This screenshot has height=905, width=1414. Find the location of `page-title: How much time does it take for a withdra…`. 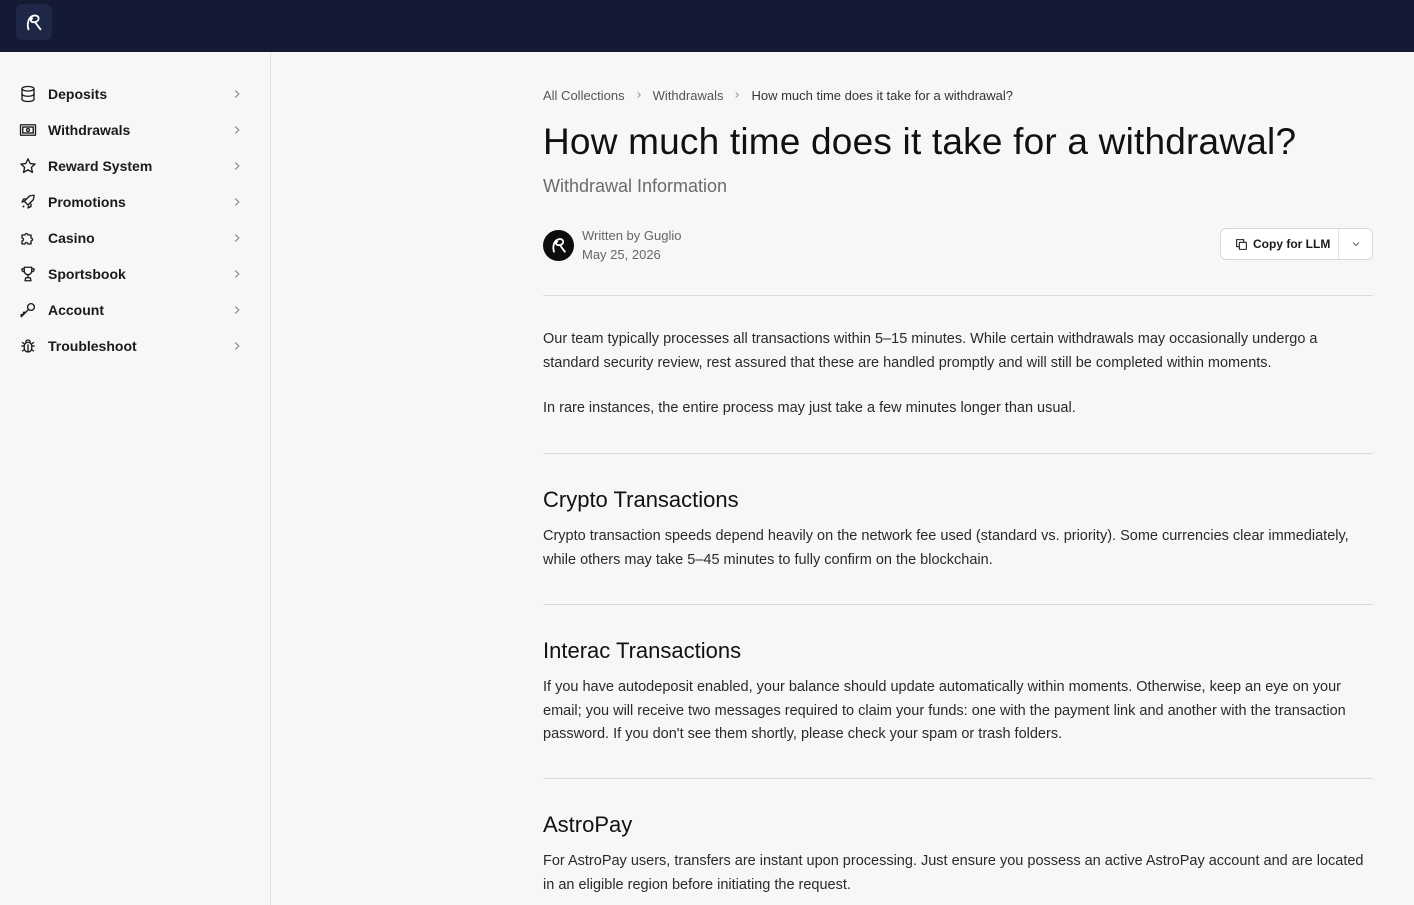

page-title: How much time does it take for a withdra… is located at coordinates (920, 141).